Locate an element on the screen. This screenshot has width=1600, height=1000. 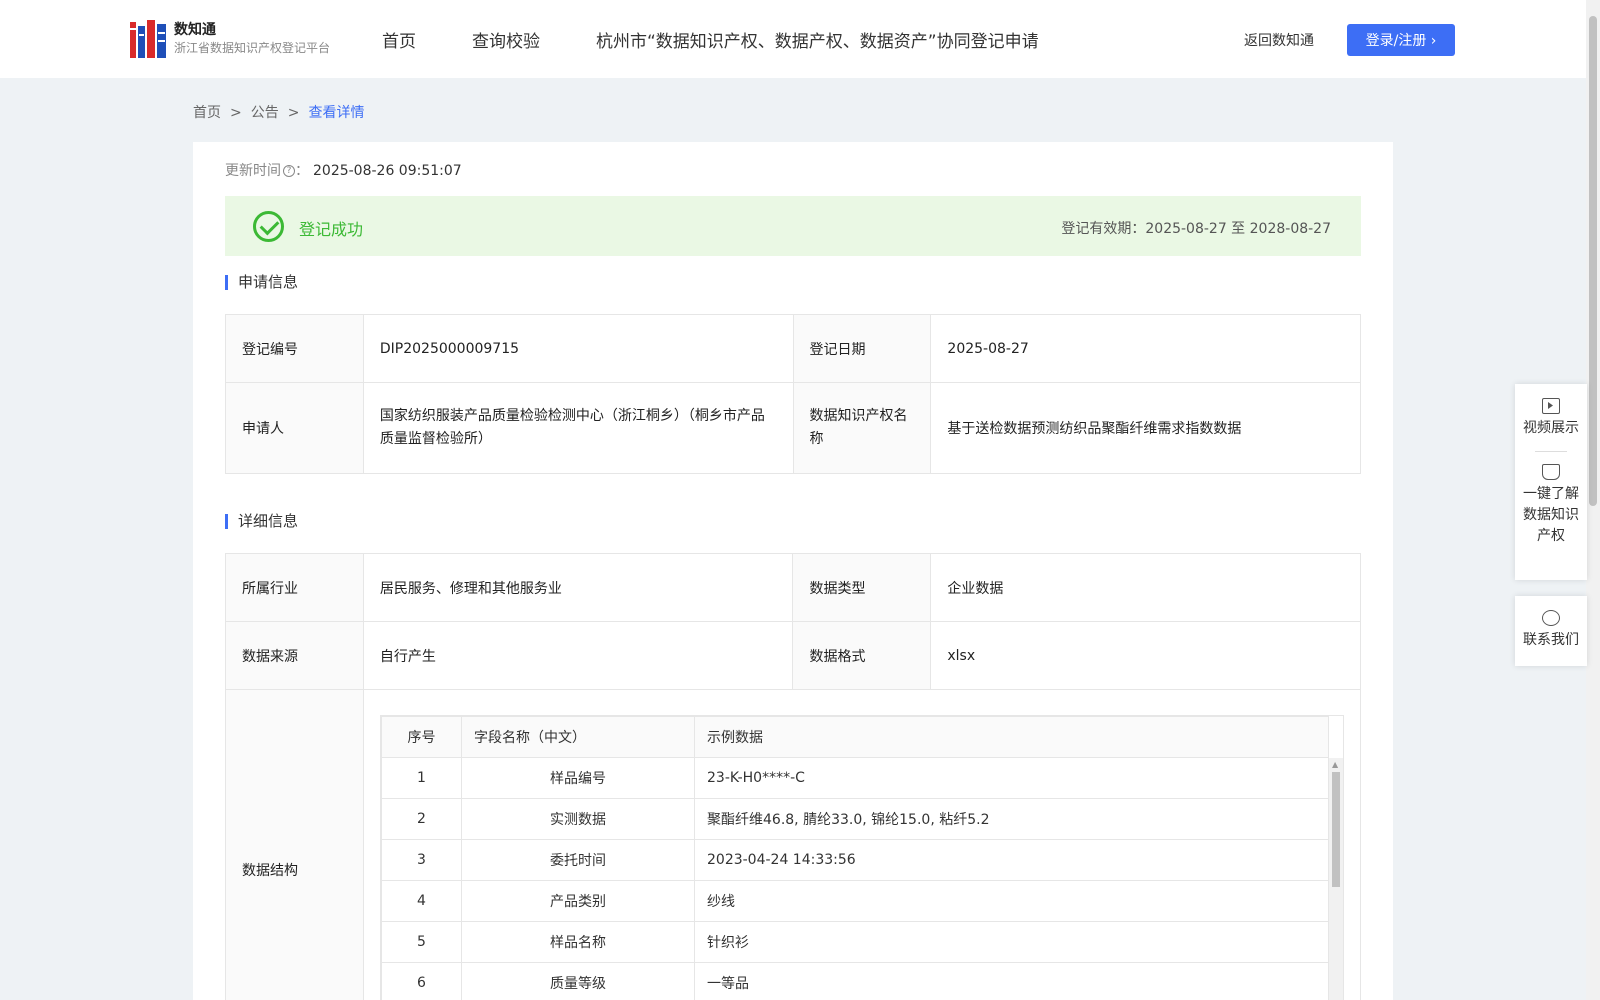
structure-scroll-thumb is located at coordinates (1336, 829).